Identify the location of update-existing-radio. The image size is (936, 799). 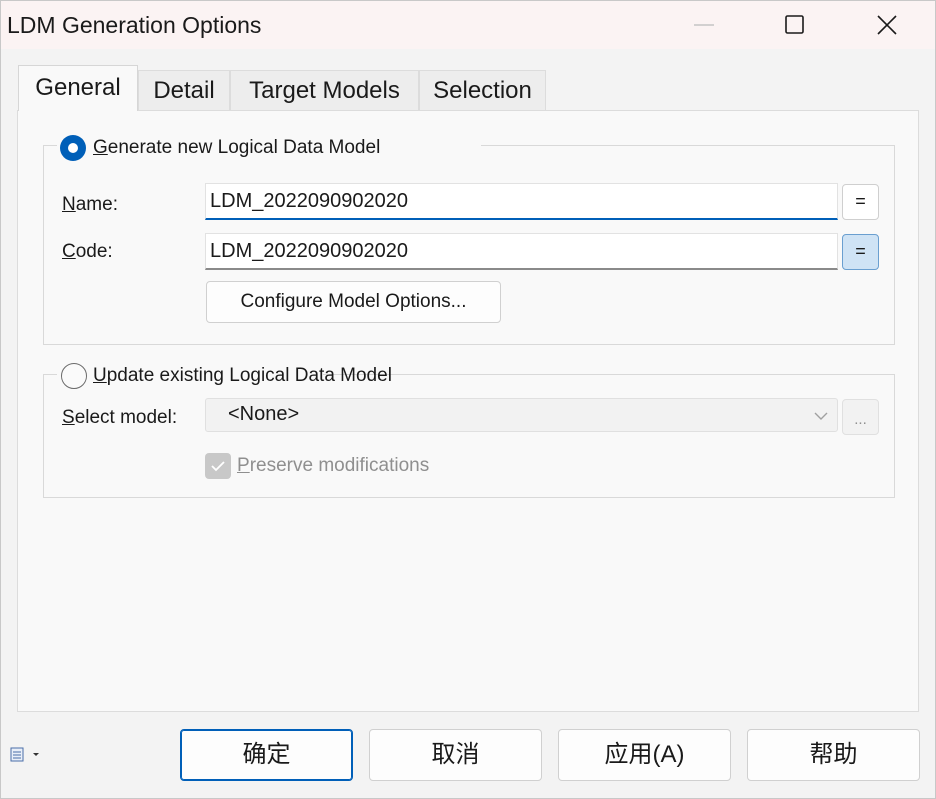
(74, 376).